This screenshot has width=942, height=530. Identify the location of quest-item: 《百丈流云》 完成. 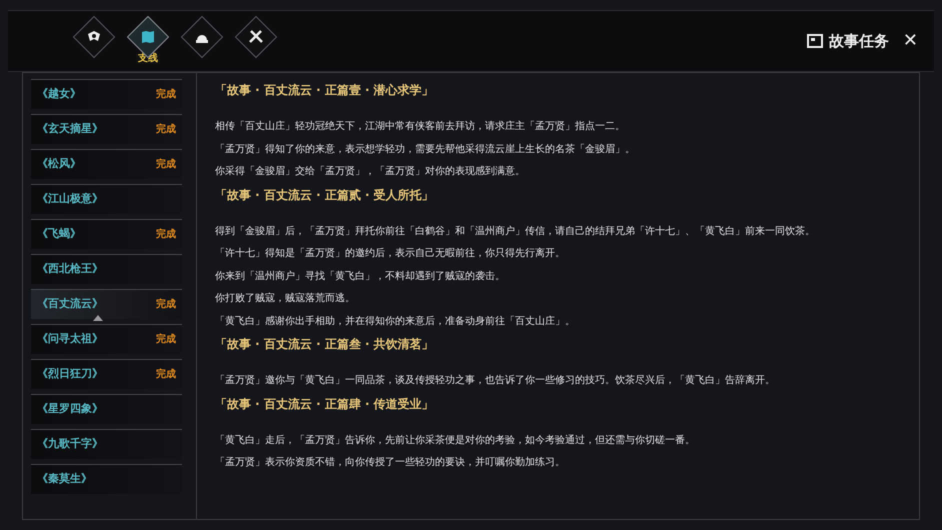
(106, 304).